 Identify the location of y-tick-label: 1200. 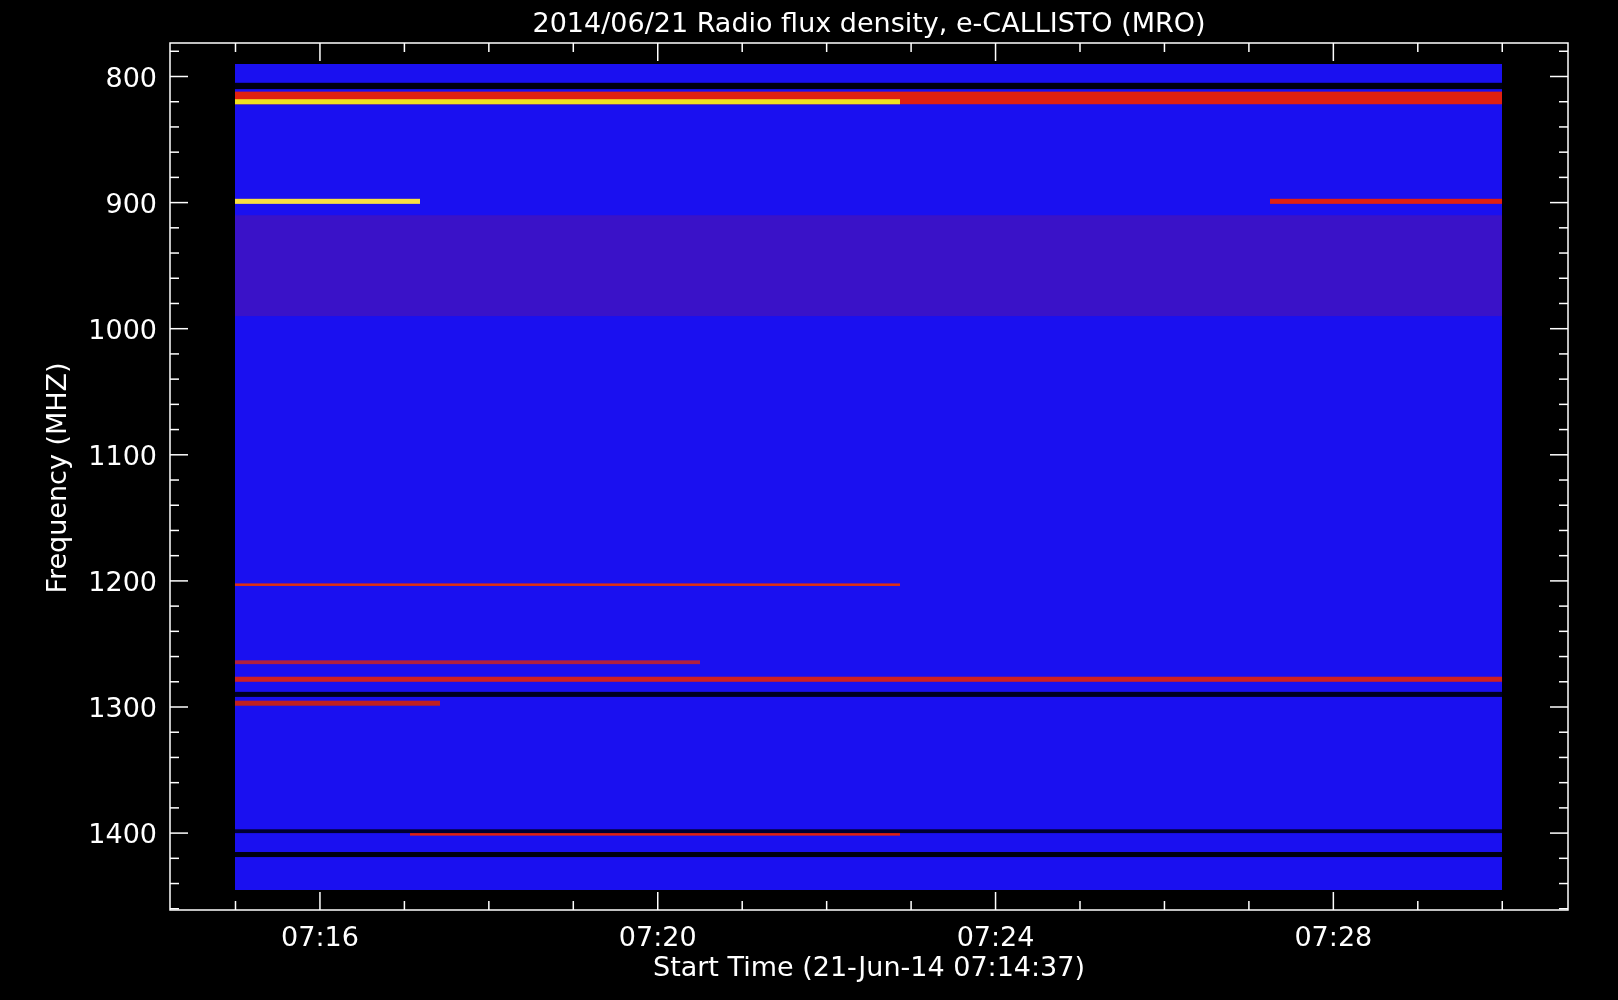
(122, 581).